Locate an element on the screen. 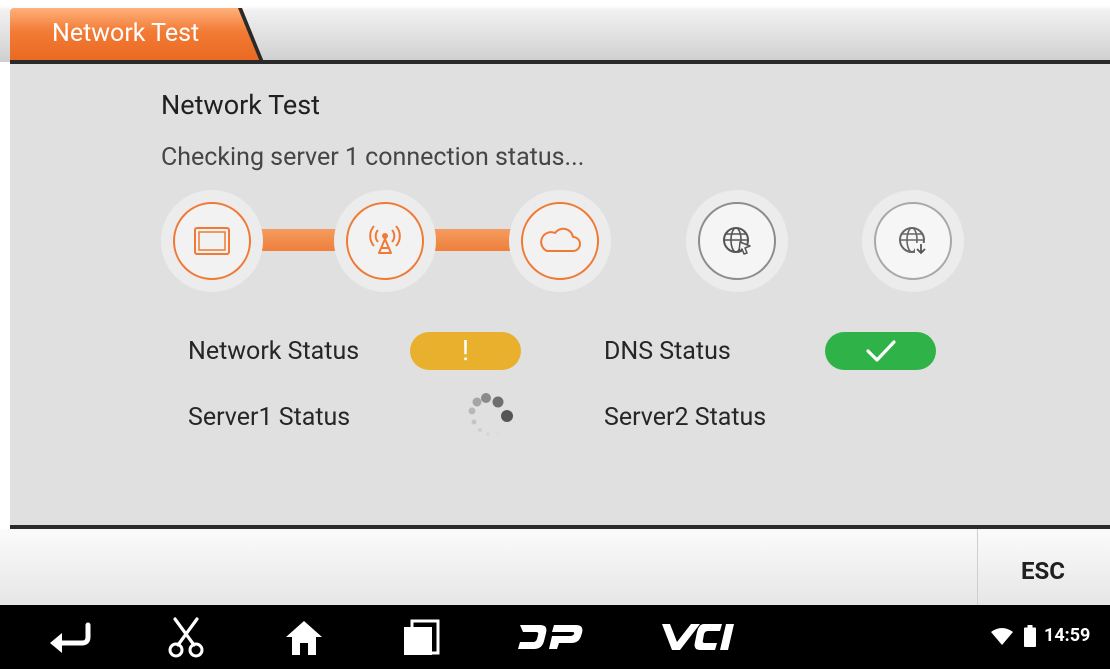 Image resolution: width=1110 pixels, height=669 pixels. battery-icon is located at coordinates (1030, 636).